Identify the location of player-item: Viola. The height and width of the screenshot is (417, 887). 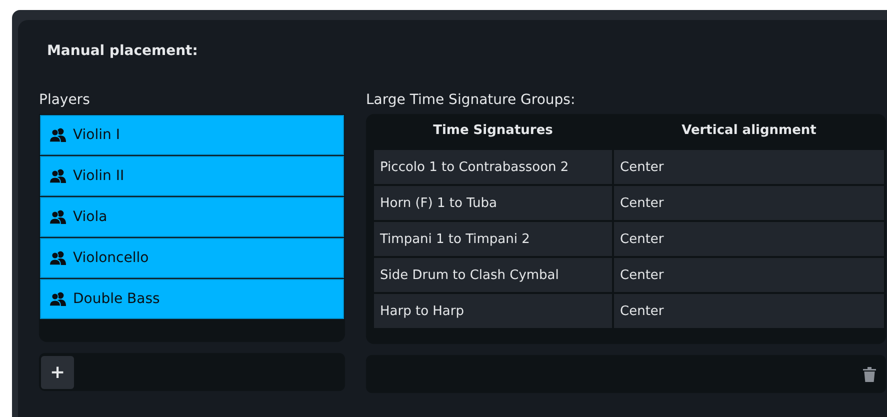
(192, 217).